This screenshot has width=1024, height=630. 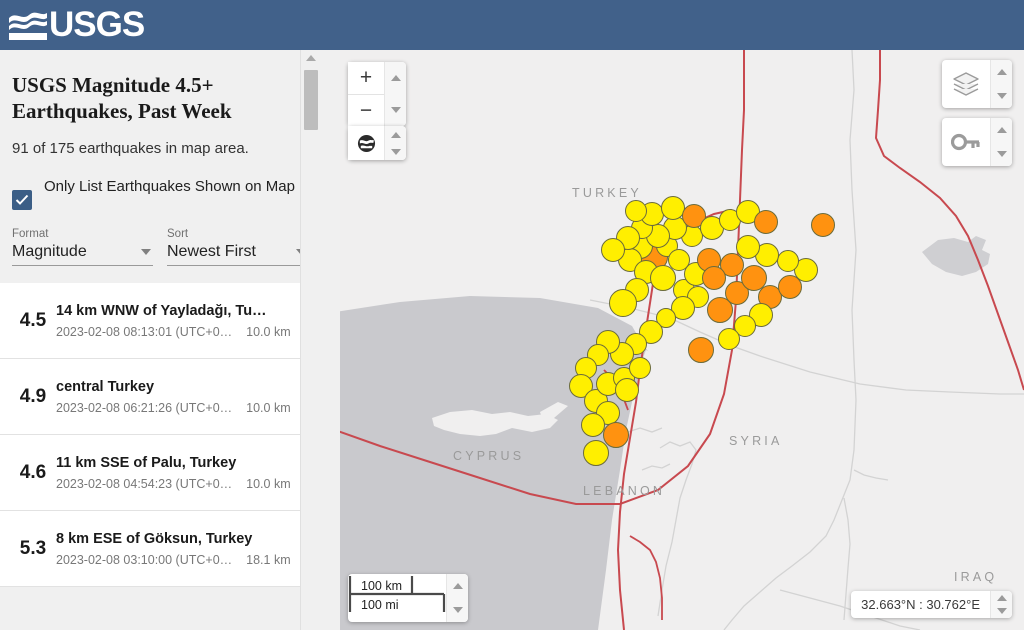 What do you see at coordinates (1001, 84) in the screenshot?
I see `layers-control-spinner` at bounding box center [1001, 84].